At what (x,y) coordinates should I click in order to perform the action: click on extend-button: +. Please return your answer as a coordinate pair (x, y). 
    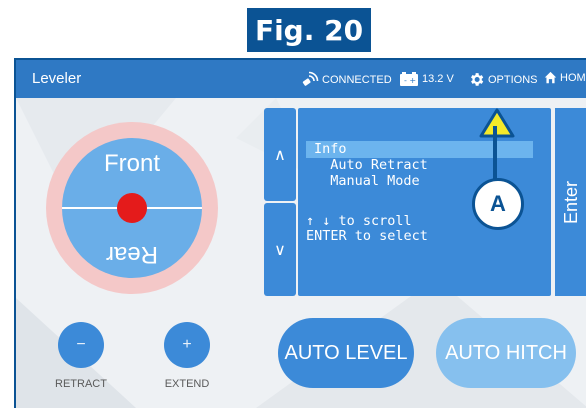
    Looking at the image, I should click on (187, 345).